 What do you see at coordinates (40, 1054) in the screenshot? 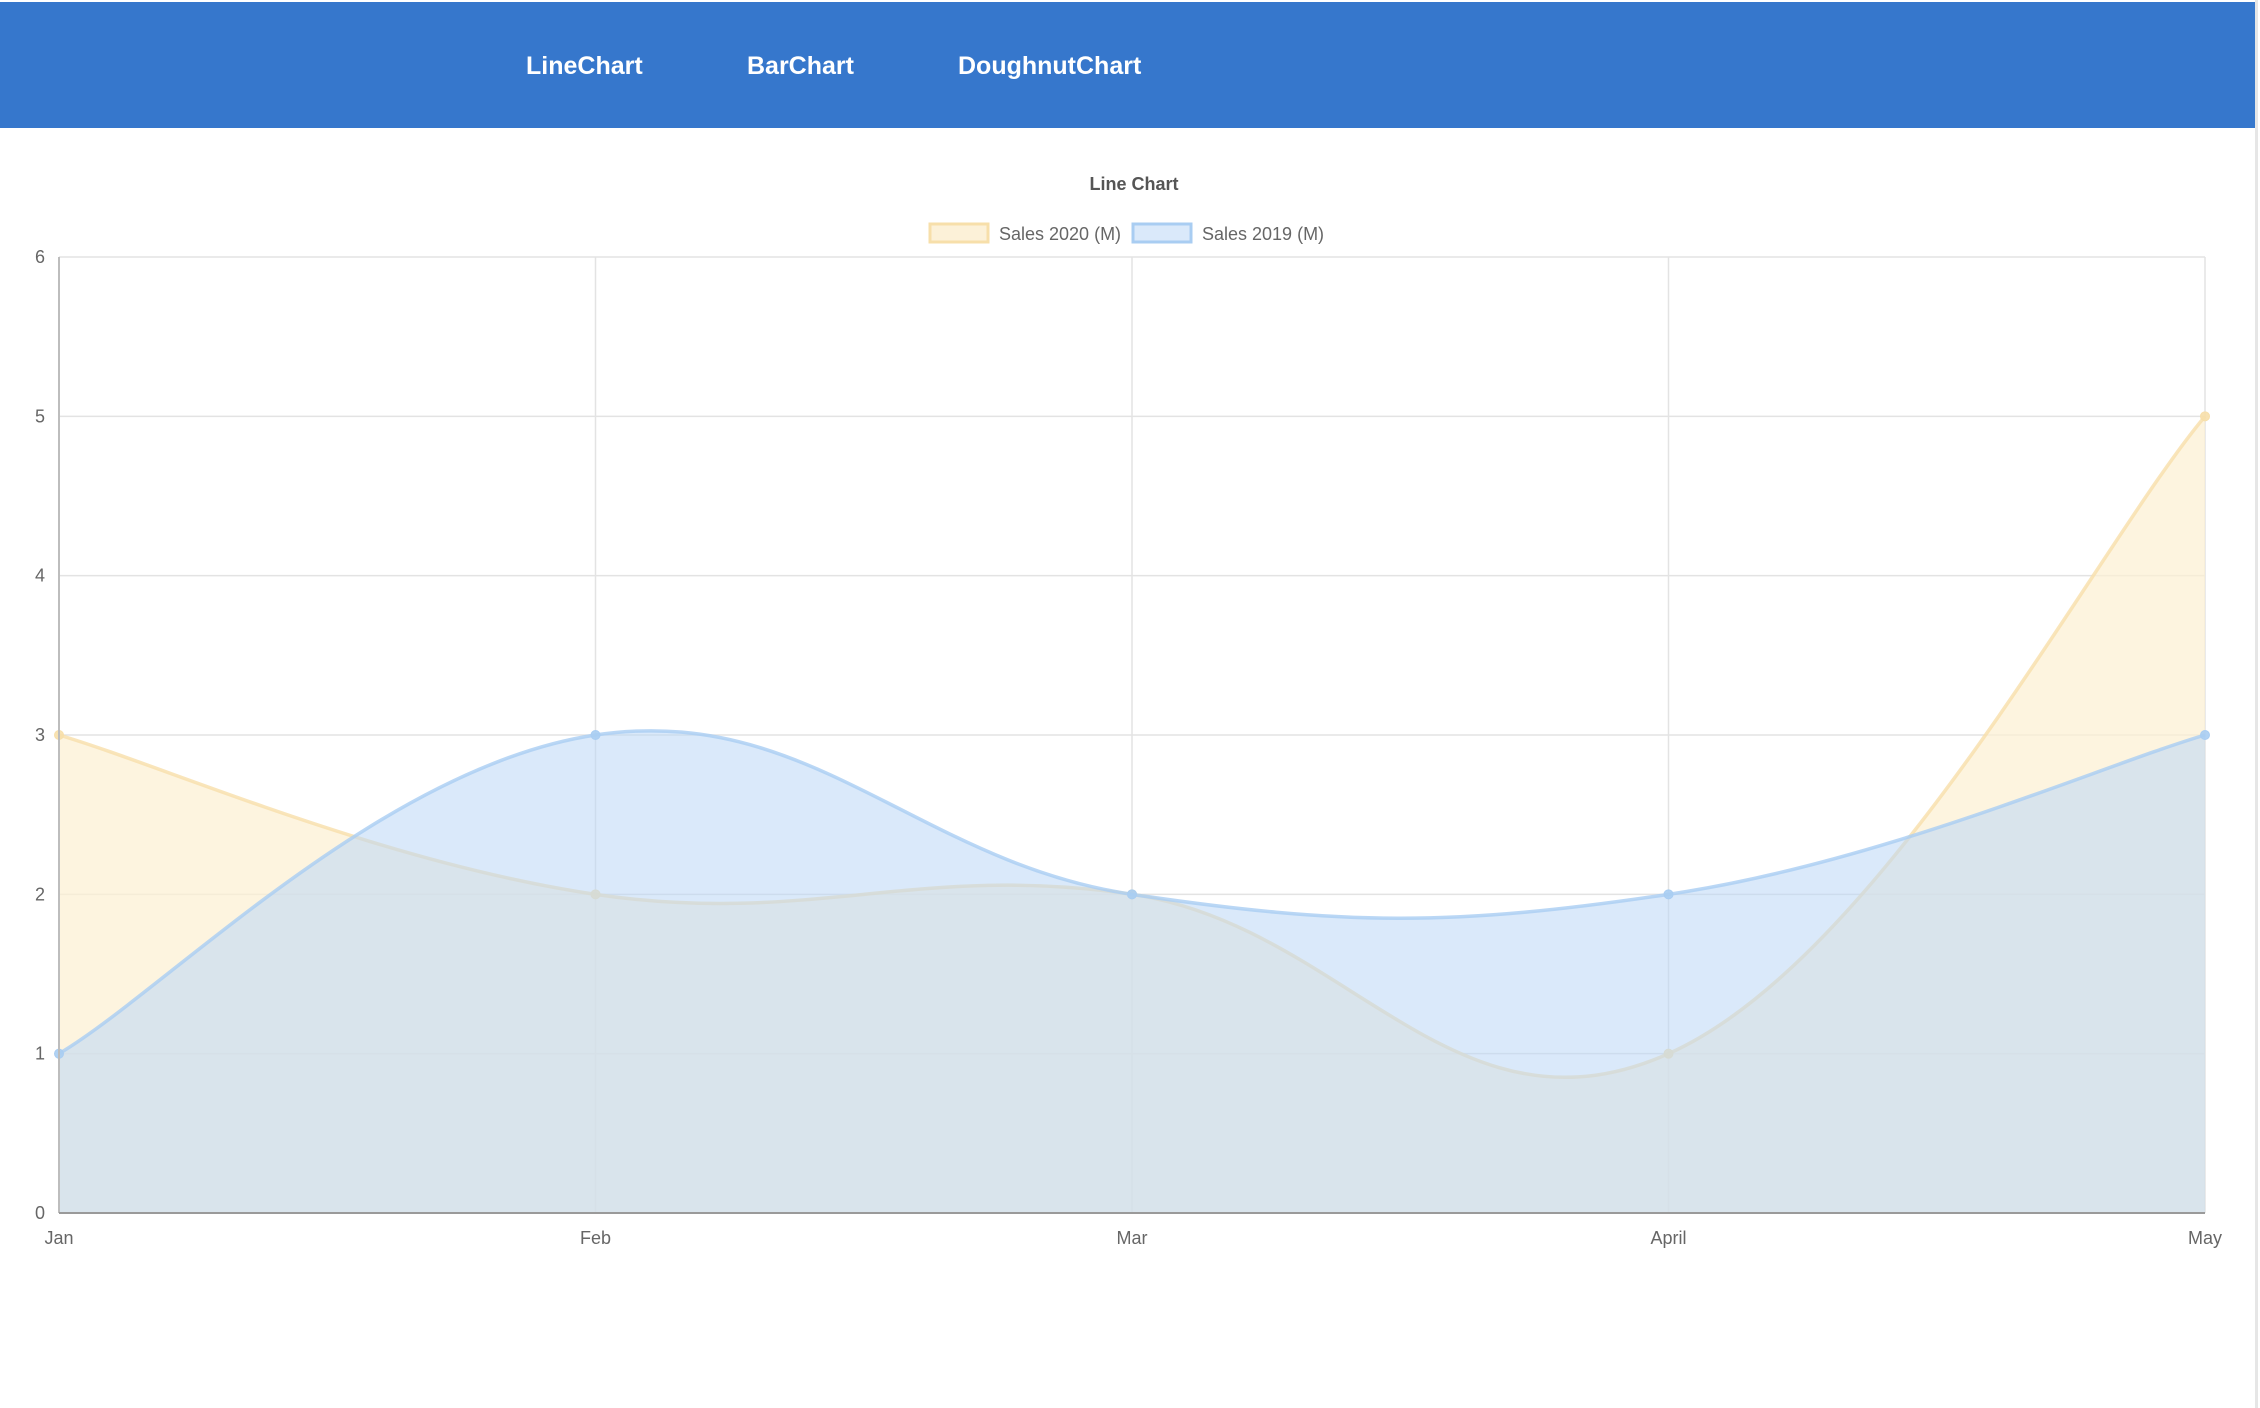
I see `y-tick-label-1: 1` at bounding box center [40, 1054].